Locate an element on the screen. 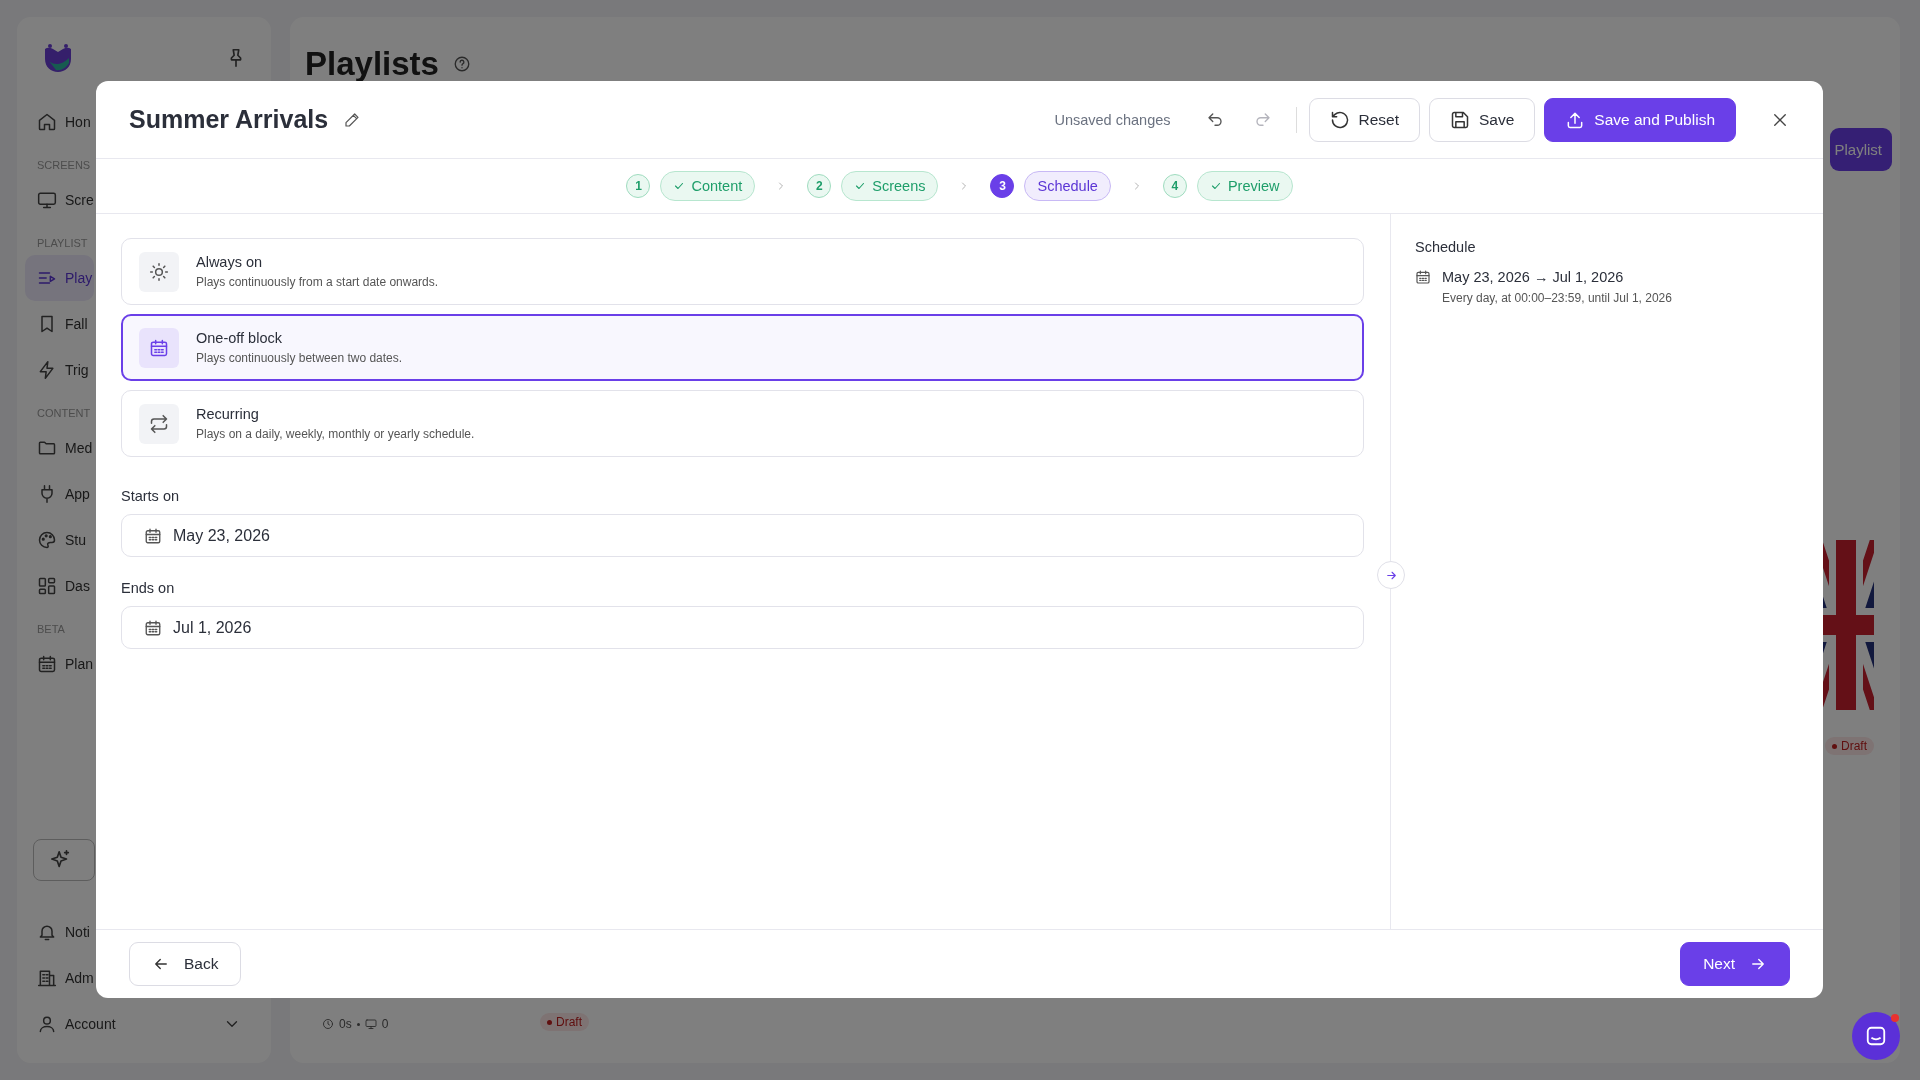 The image size is (1920, 1080). sidebar-item: Account is located at coordinates (141, 1024).